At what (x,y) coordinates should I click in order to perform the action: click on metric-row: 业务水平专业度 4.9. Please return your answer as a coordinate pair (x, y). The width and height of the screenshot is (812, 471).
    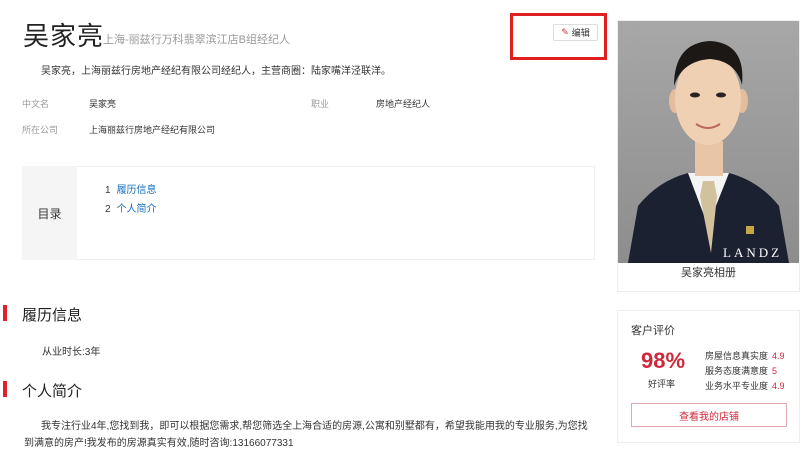
    Looking at the image, I should click on (745, 386).